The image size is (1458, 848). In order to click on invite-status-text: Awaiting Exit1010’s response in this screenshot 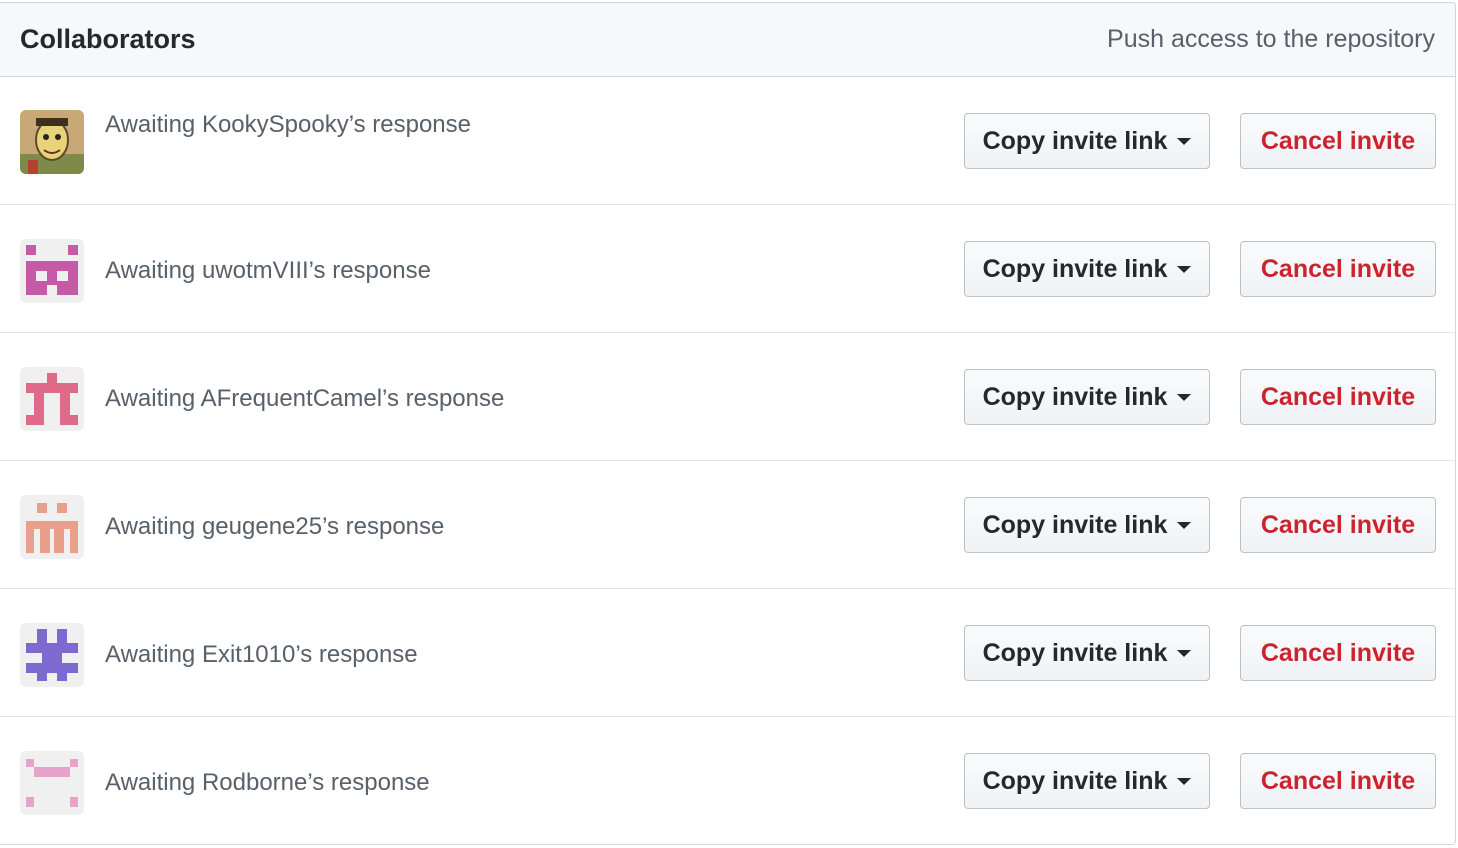, I will do `click(261, 654)`.